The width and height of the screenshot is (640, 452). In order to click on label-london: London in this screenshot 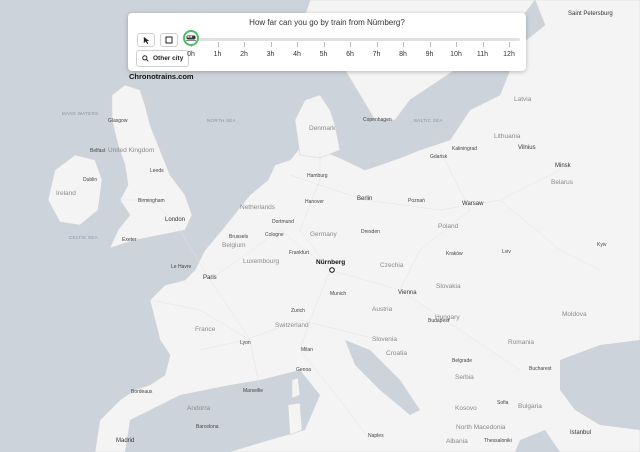, I will do `click(175, 220)`.